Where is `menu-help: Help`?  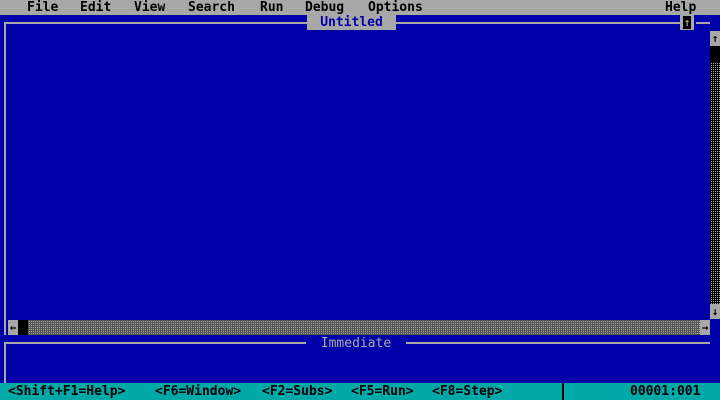 menu-help: Help is located at coordinates (680, 7).